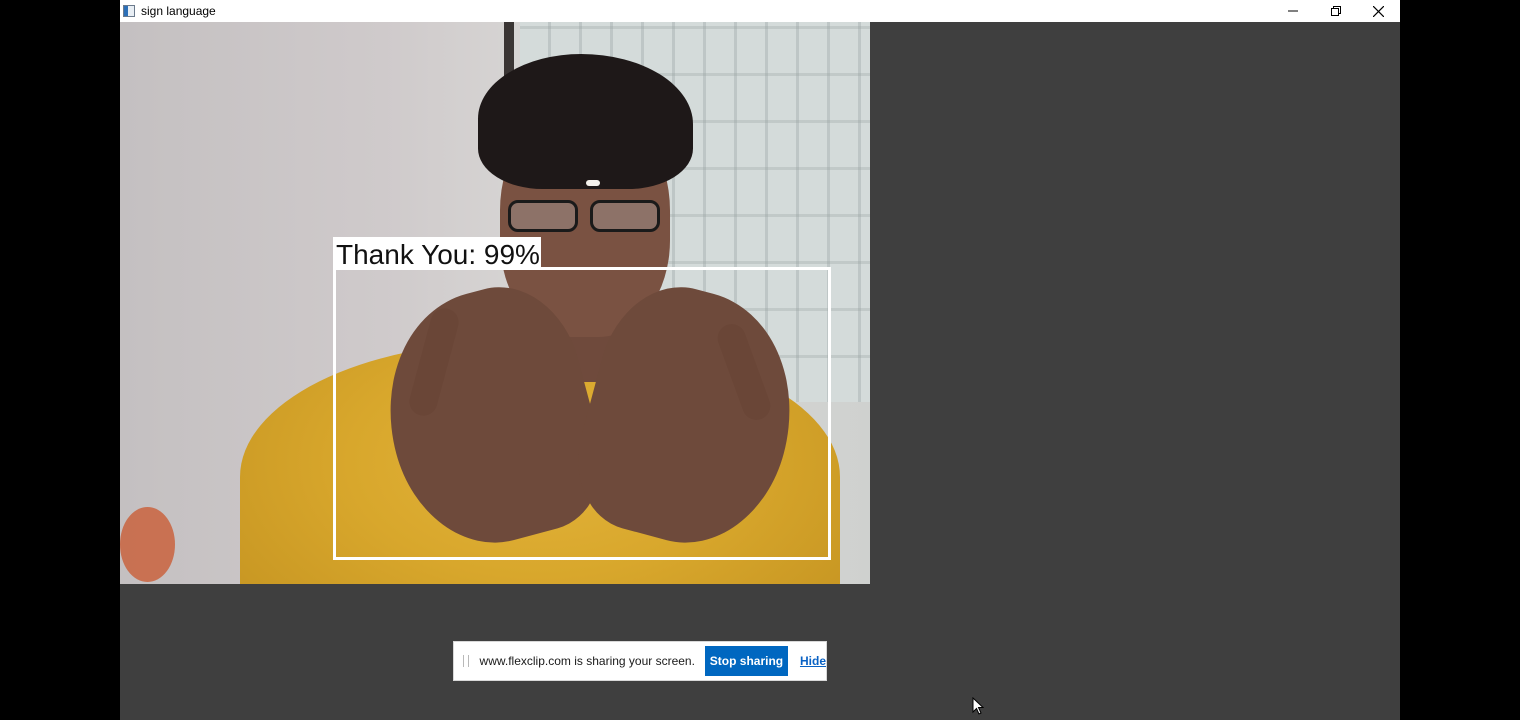  I want to click on window-controls, so click(1335, 11).